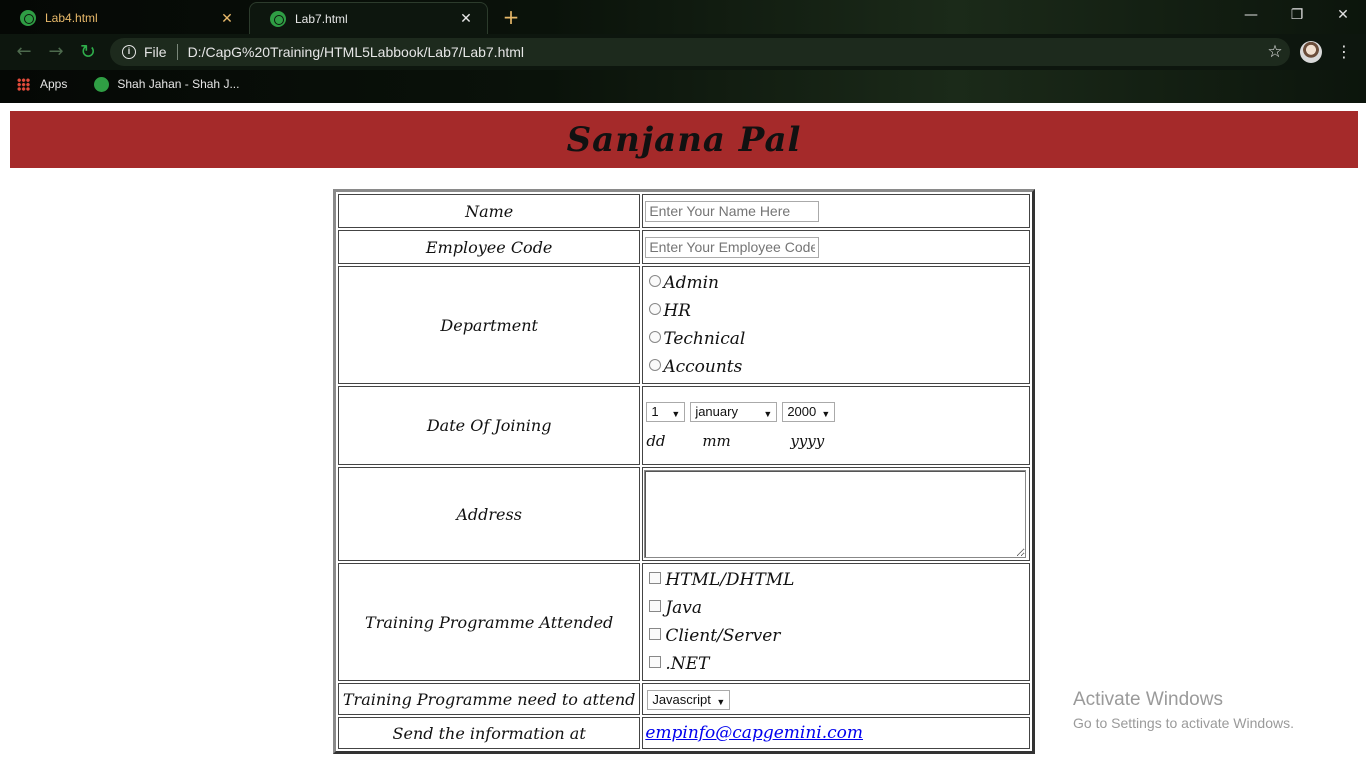  I want to click on checkbox-option-java: Java, so click(836, 608).